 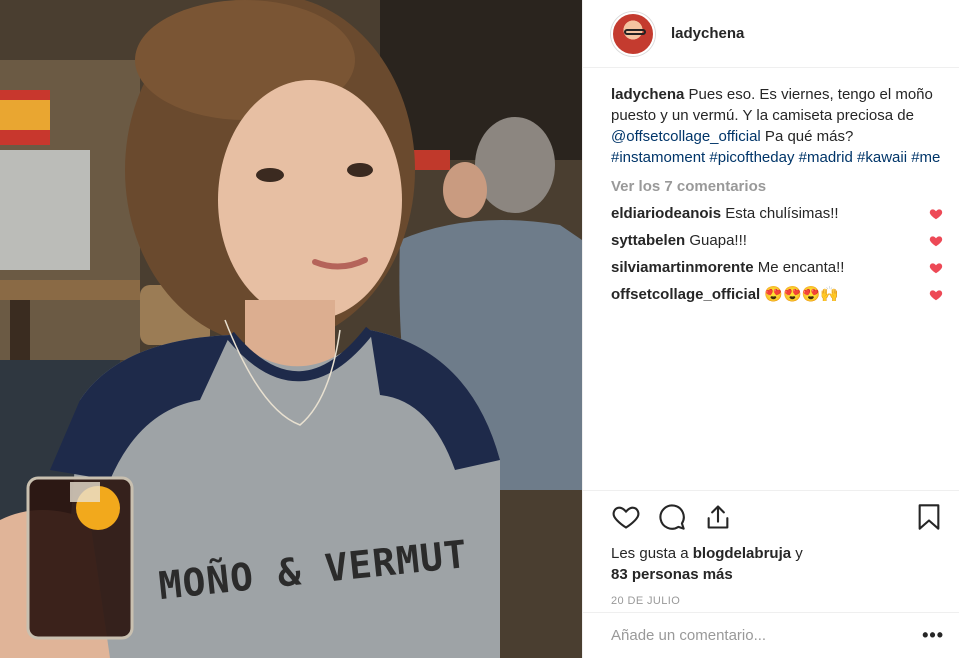 What do you see at coordinates (777, 186) in the screenshot?
I see `view-all-comments-link: Ver los 7 comentarios` at bounding box center [777, 186].